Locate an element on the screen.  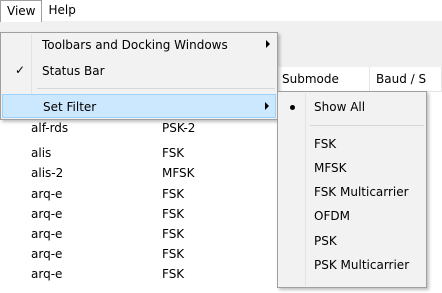
row-name: alis-2 is located at coordinates (47, 173).